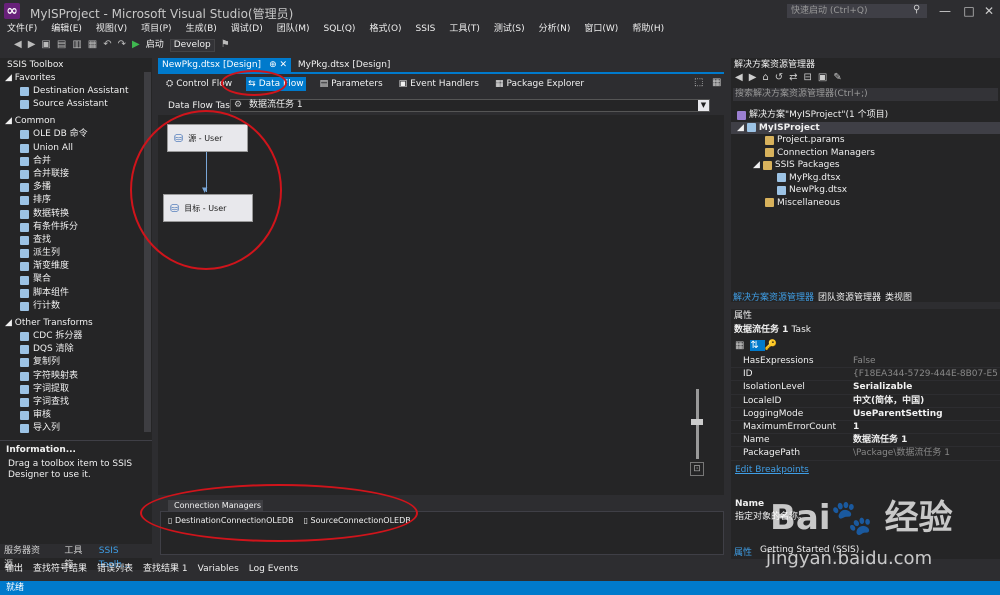  Describe the element at coordinates (76, 428) in the screenshot. I see `toolbox-item: 导入列` at that location.